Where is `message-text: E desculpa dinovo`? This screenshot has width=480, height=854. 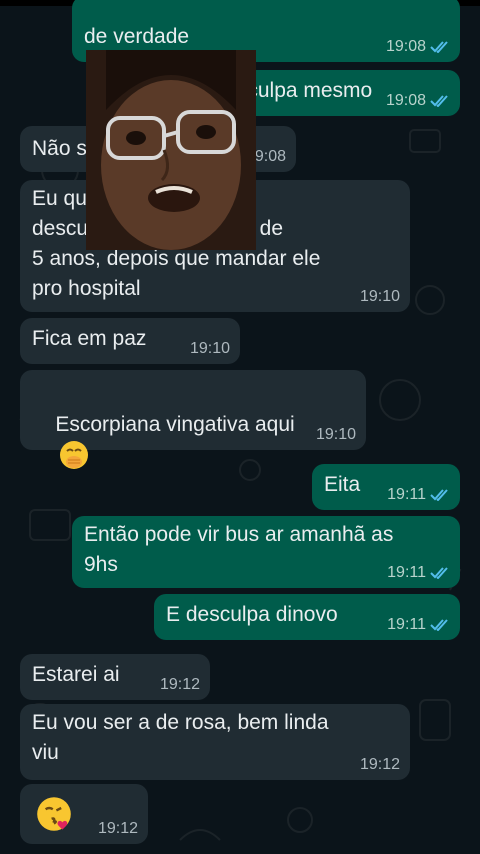
message-text: E desculpa dinovo is located at coordinates (252, 614).